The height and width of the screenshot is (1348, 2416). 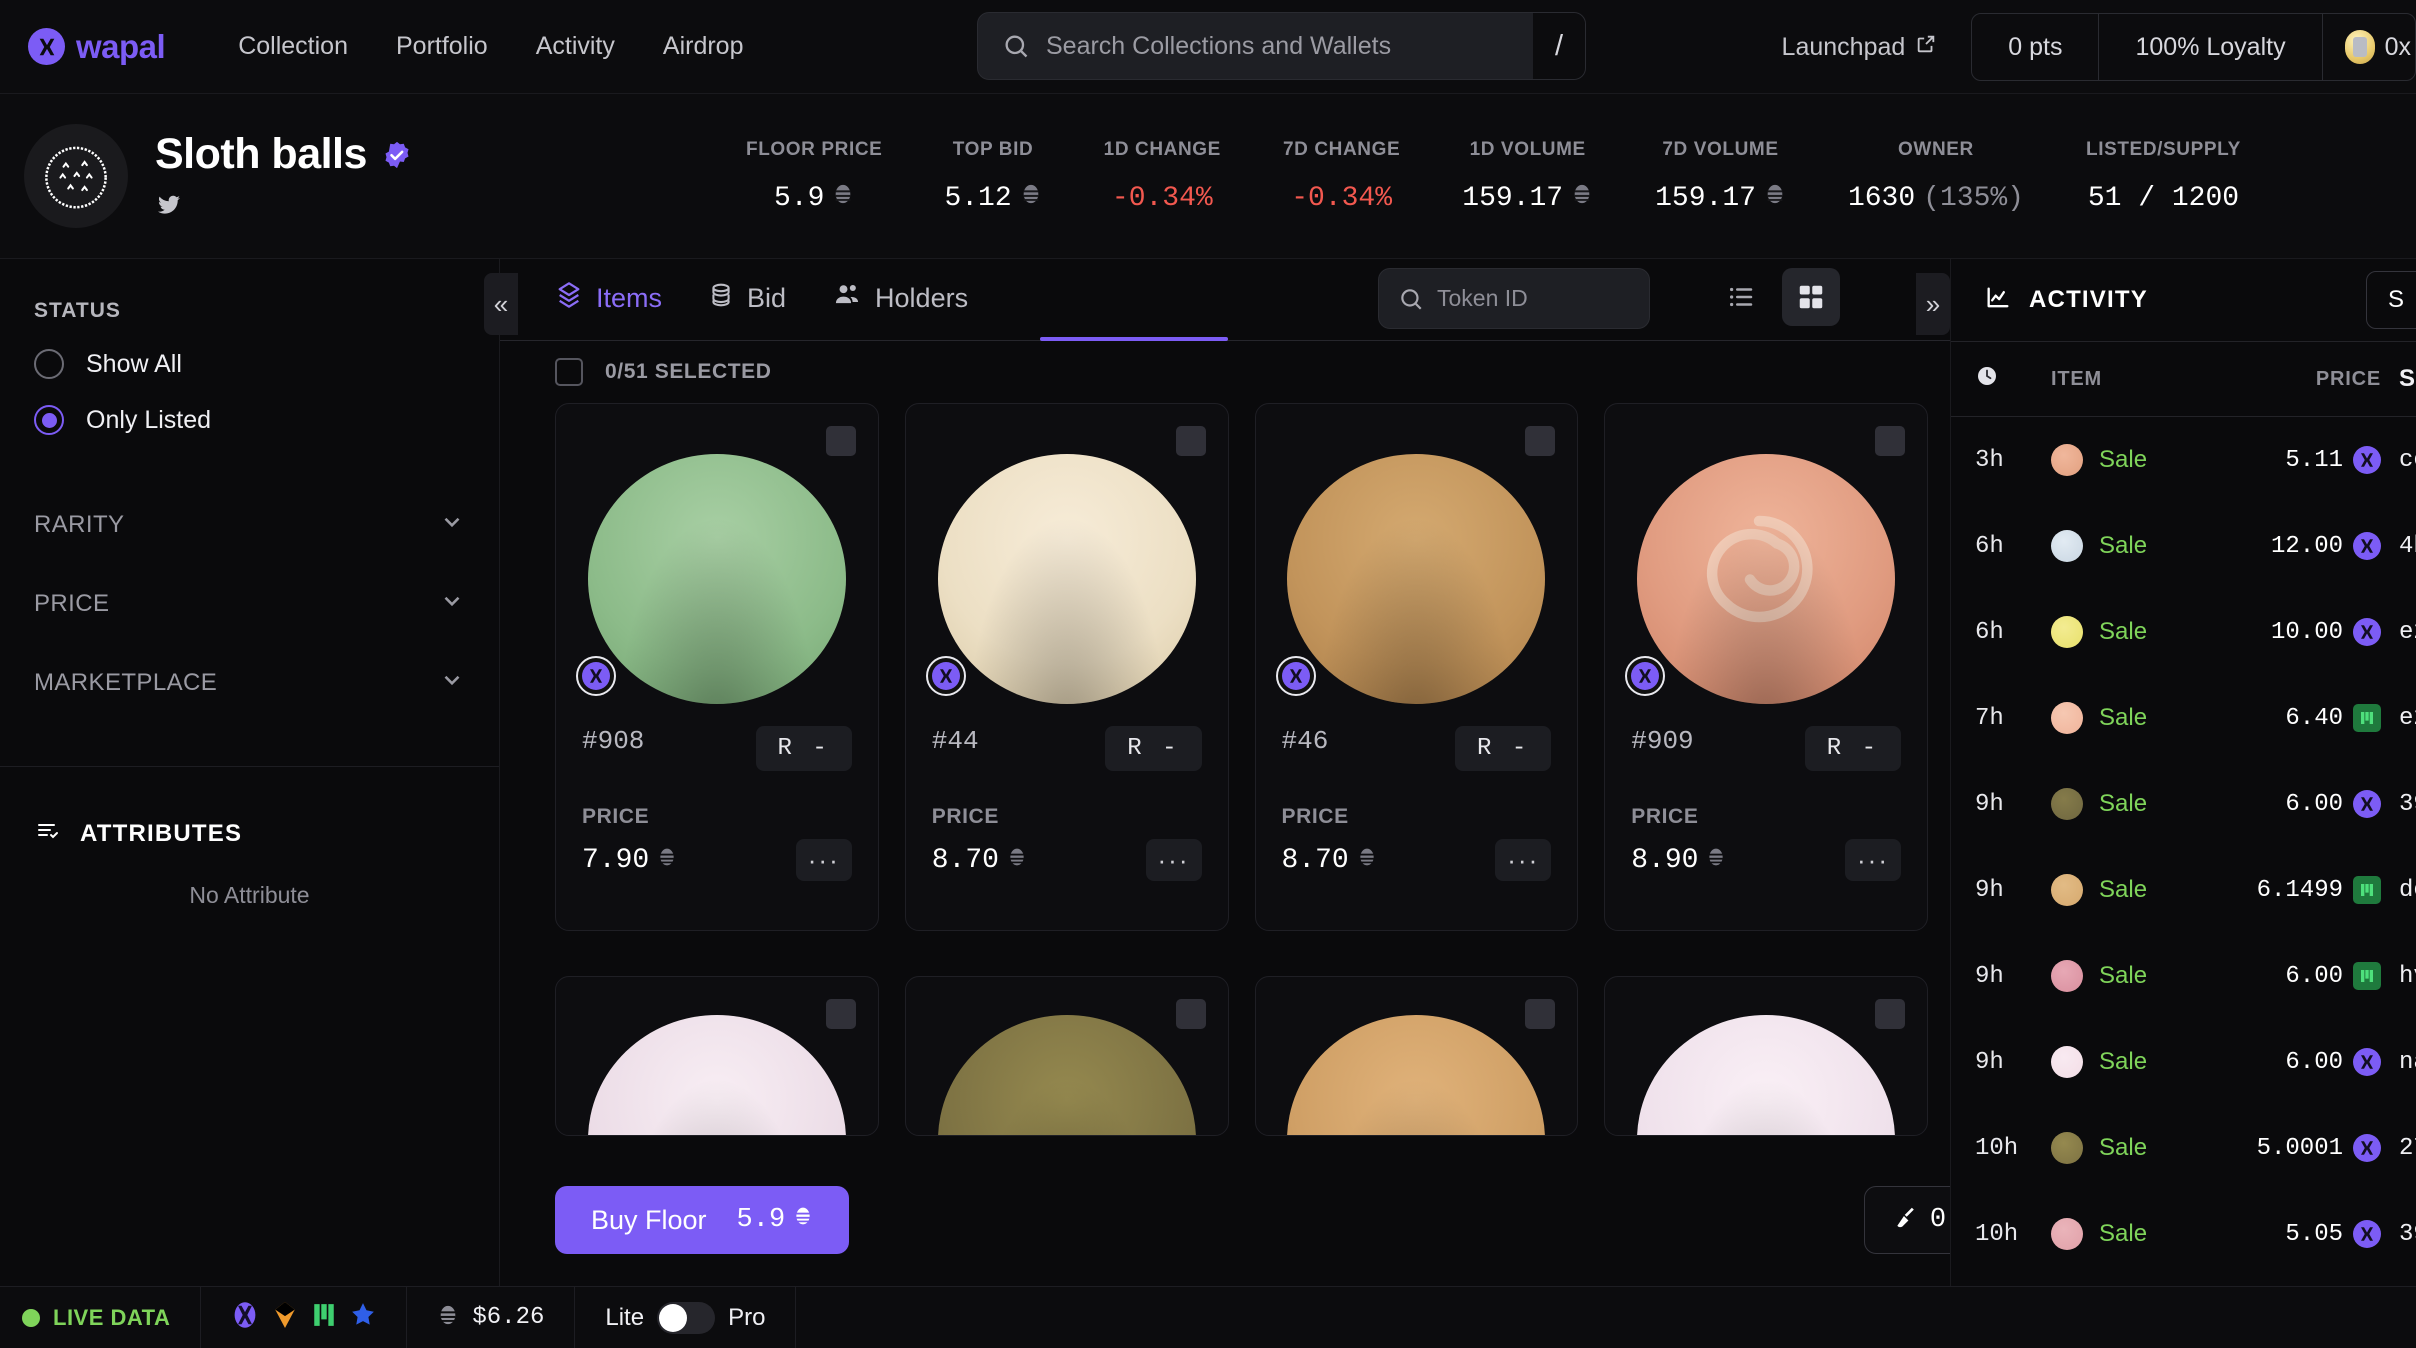 I want to click on twitter-icon, so click(x=169, y=207).